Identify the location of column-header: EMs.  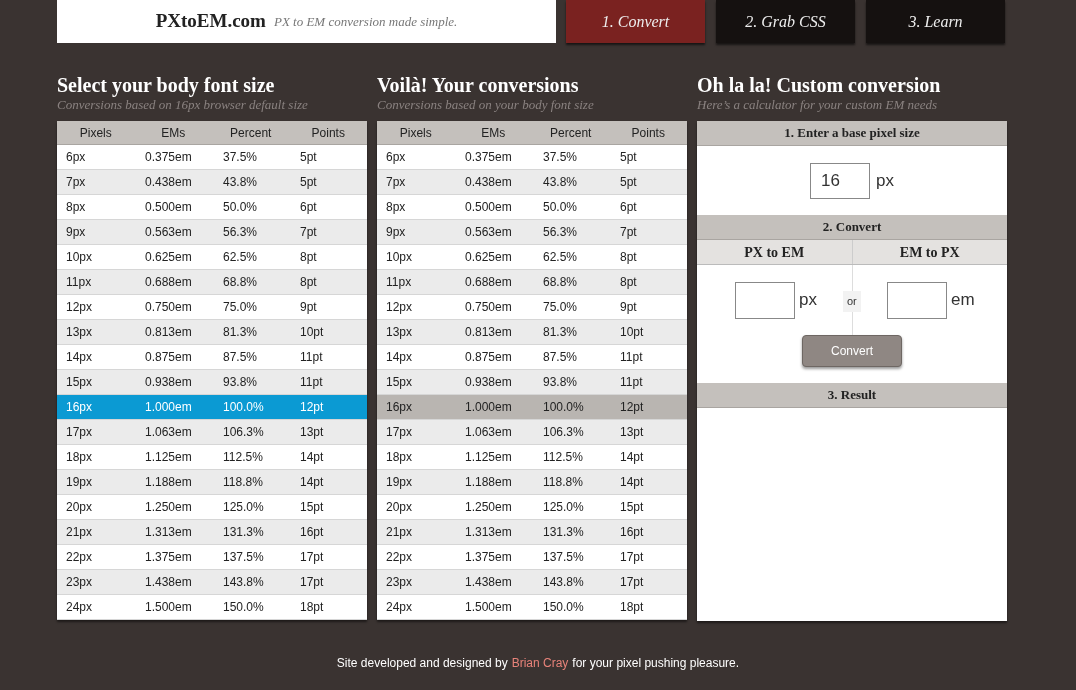
(493, 133).